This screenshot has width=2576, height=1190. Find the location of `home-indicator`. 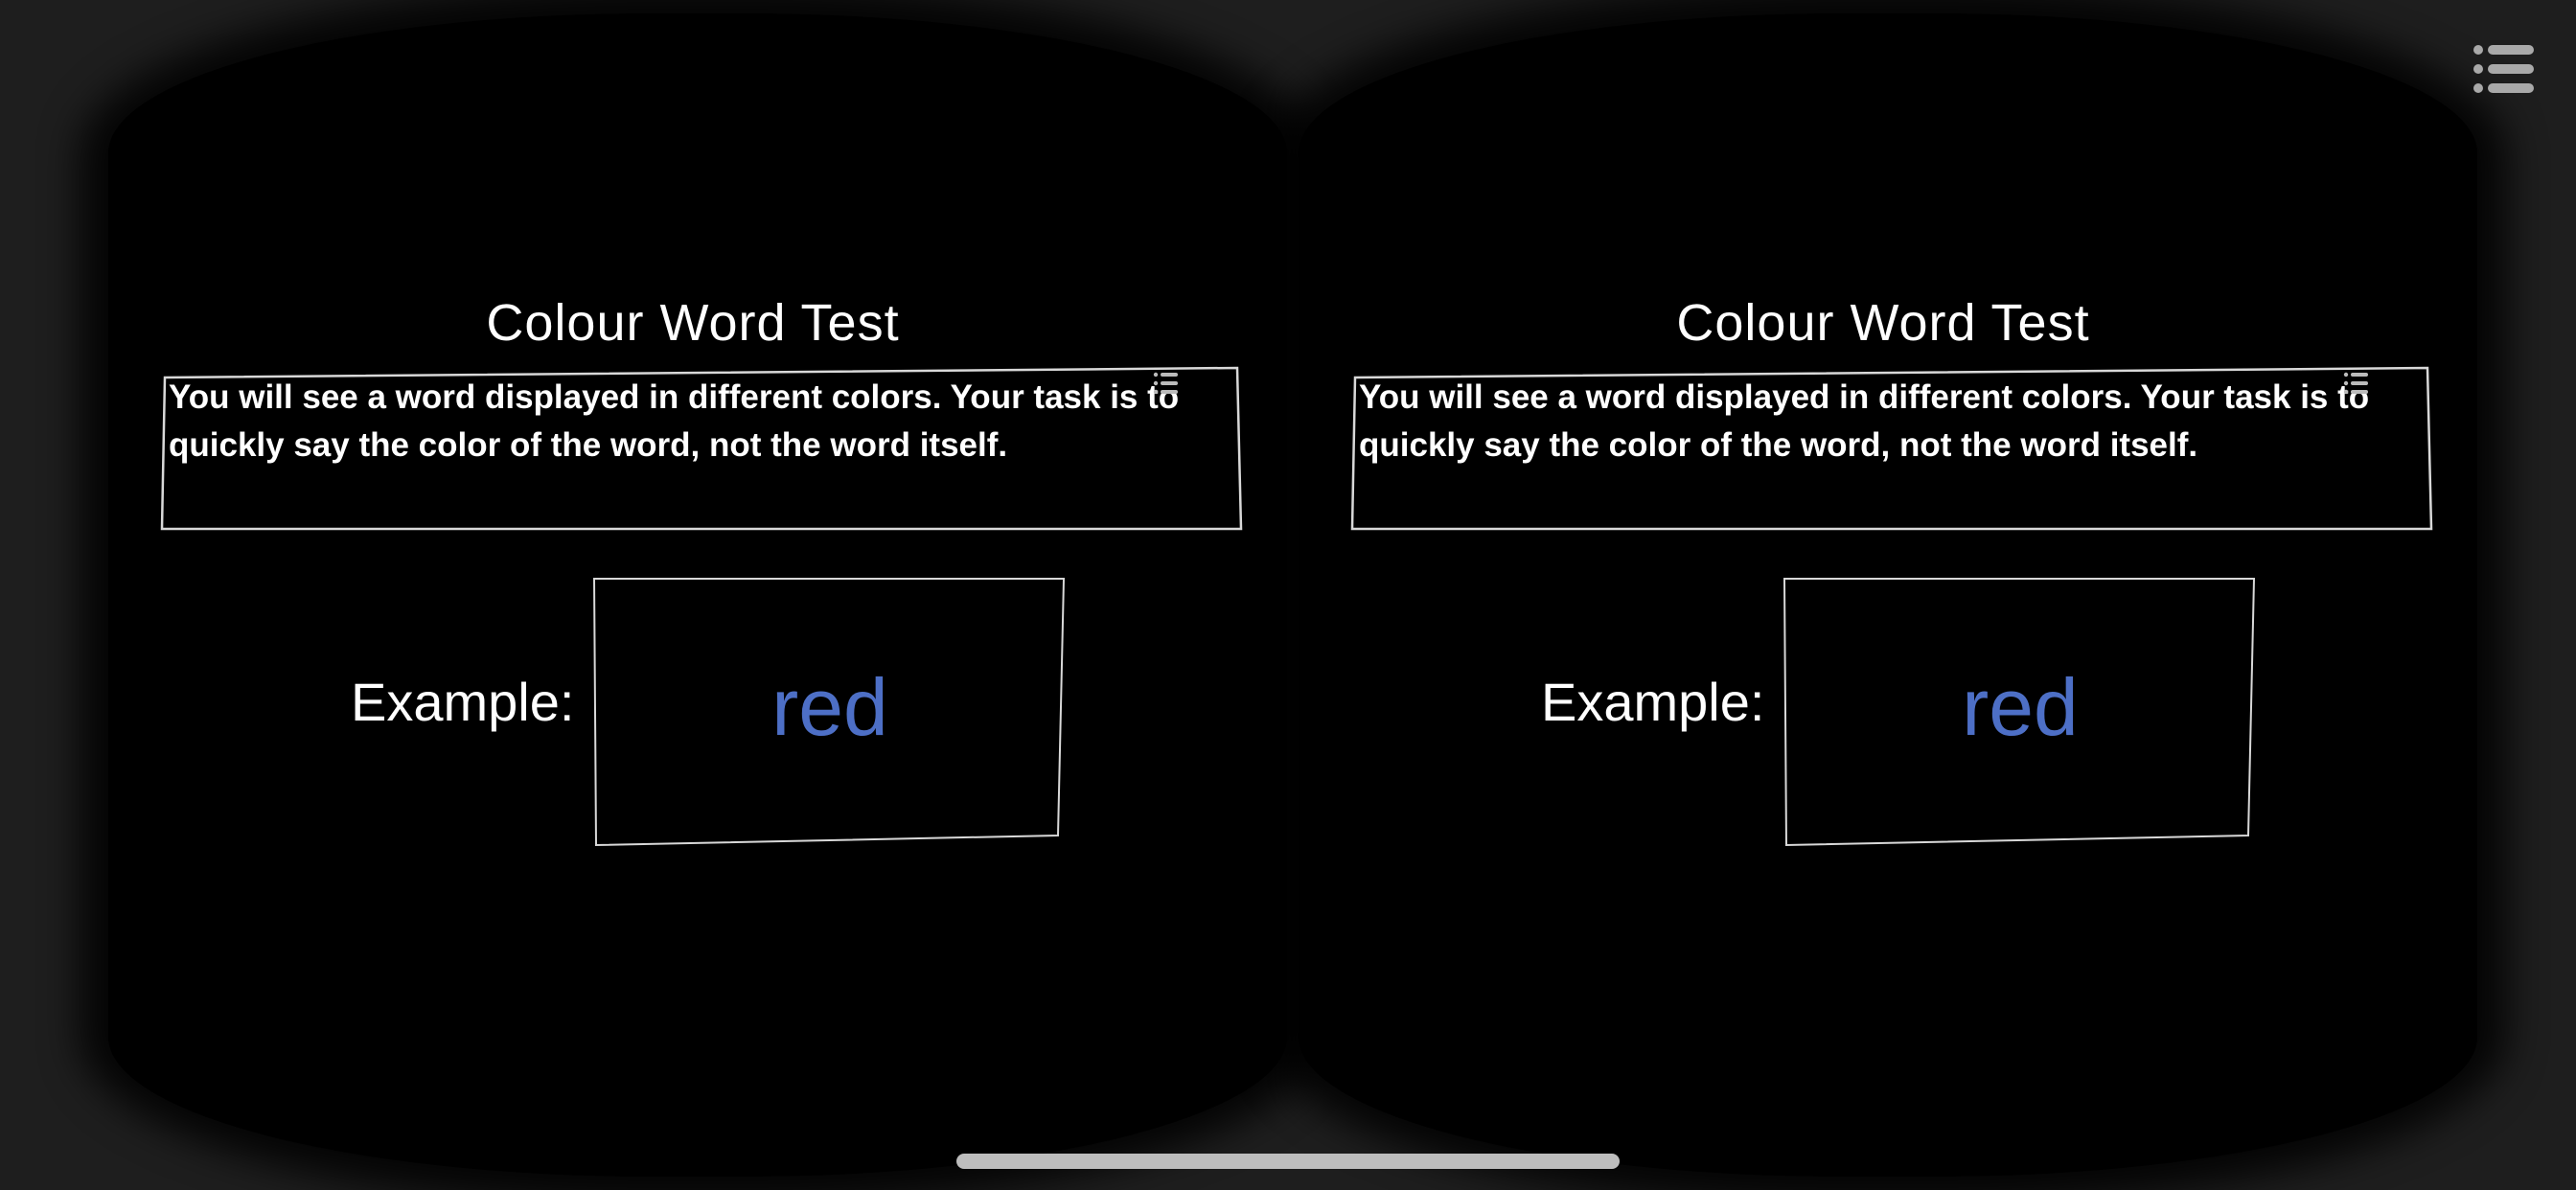

home-indicator is located at coordinates (1288, 1162).